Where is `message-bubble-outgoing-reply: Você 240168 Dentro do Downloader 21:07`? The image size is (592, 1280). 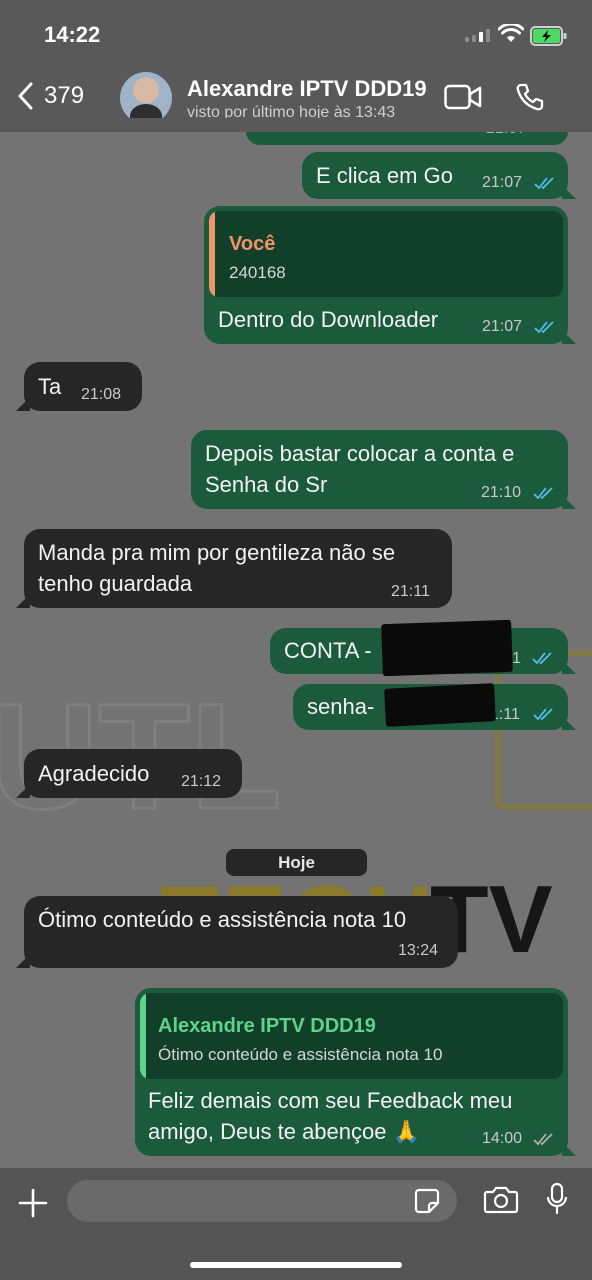 message-bubble-outgoing-reply: Você 240168 Dentro do Downloader 21:07 is located at coordinates (390, 275).